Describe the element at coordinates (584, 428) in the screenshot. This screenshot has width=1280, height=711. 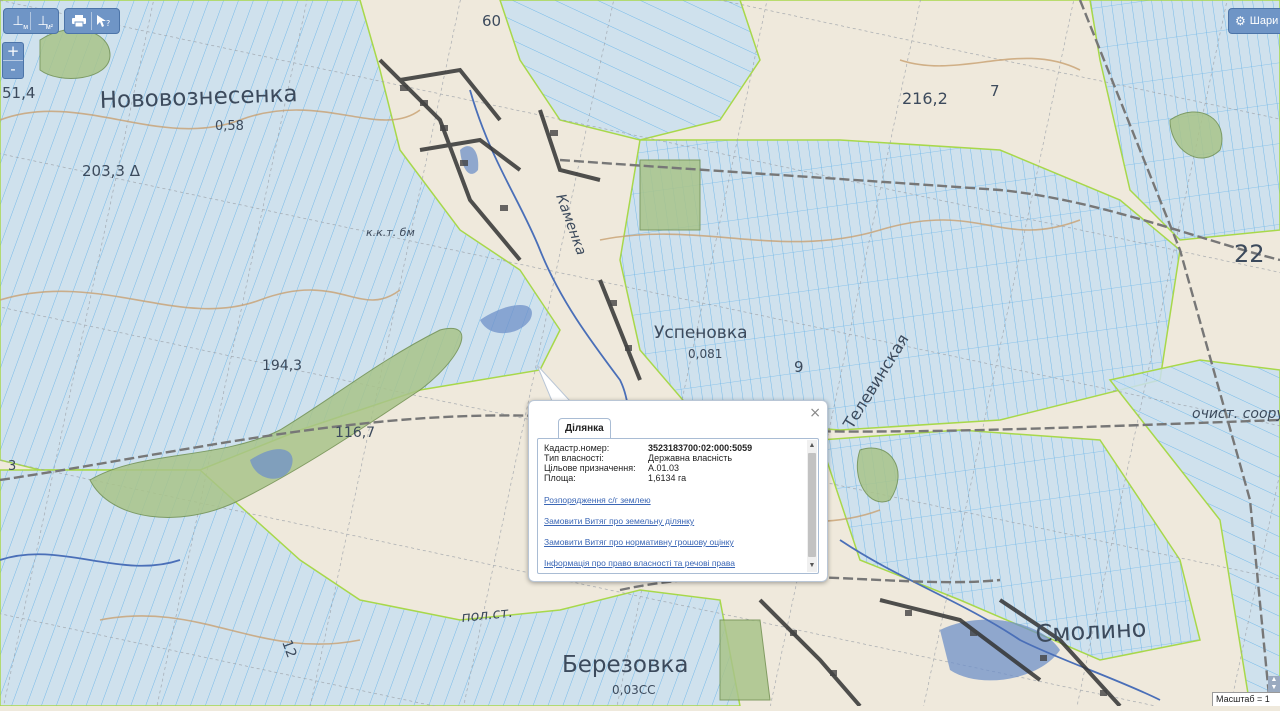
I see `tab-parcel: Ділянка` at that location.